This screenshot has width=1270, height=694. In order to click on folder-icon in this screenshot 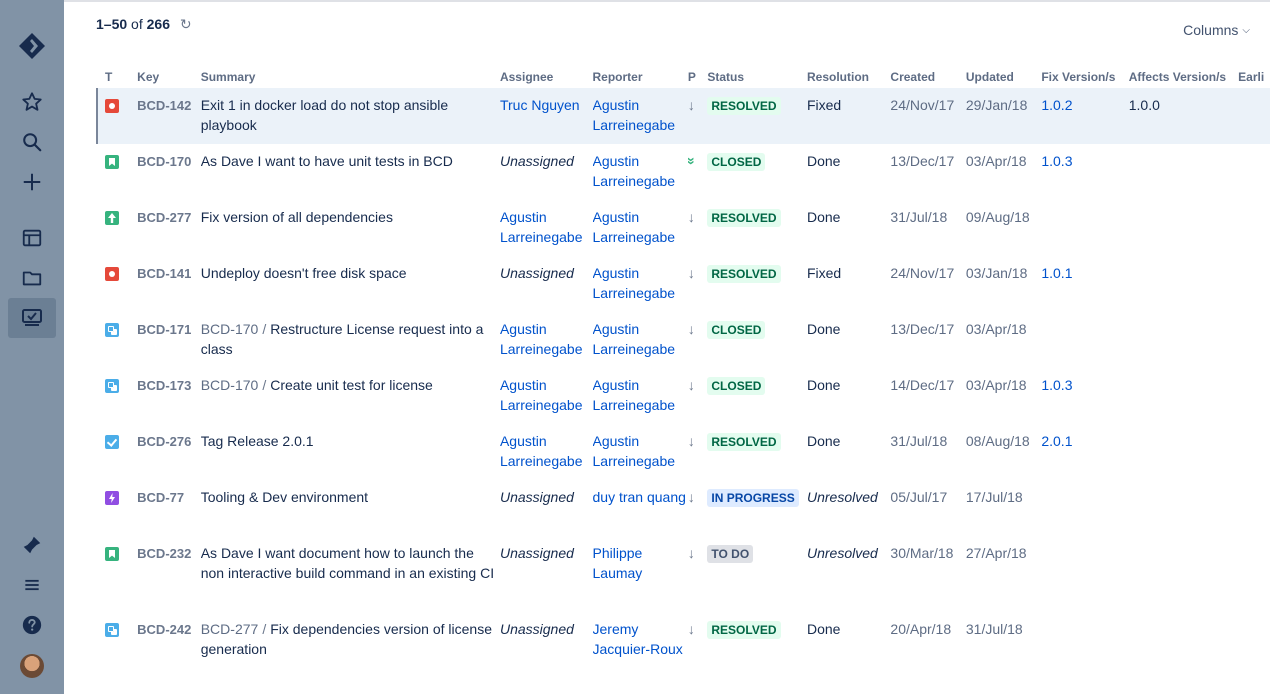, I will do `click(32, 278)`.